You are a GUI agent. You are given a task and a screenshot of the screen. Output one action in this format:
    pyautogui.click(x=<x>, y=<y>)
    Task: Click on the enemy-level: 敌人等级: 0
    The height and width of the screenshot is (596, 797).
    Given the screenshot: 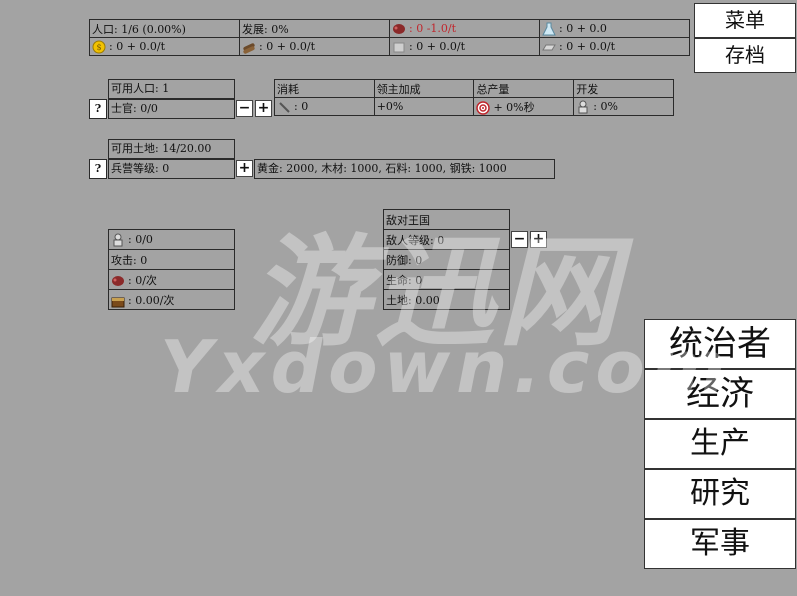 What is the action you would take?
    pyautogui.click(x=446, y=239)
    